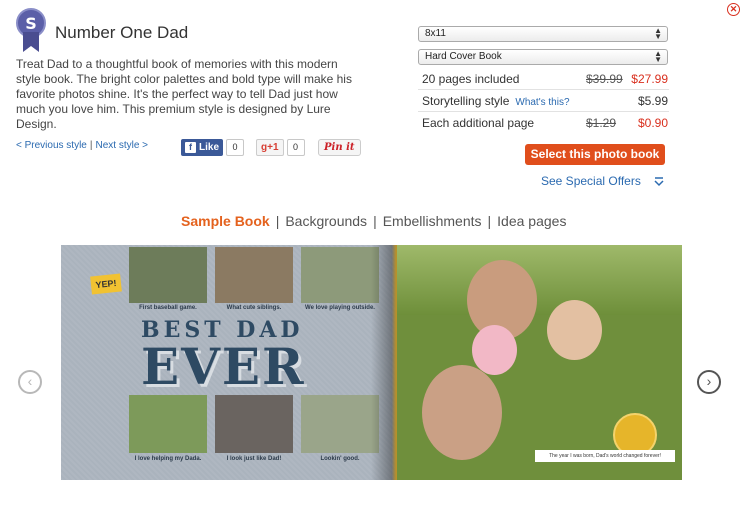  Describe the element at coordinates (168, 308) in the screenshot. I see `photo-caption: First baseball game.` at that location.